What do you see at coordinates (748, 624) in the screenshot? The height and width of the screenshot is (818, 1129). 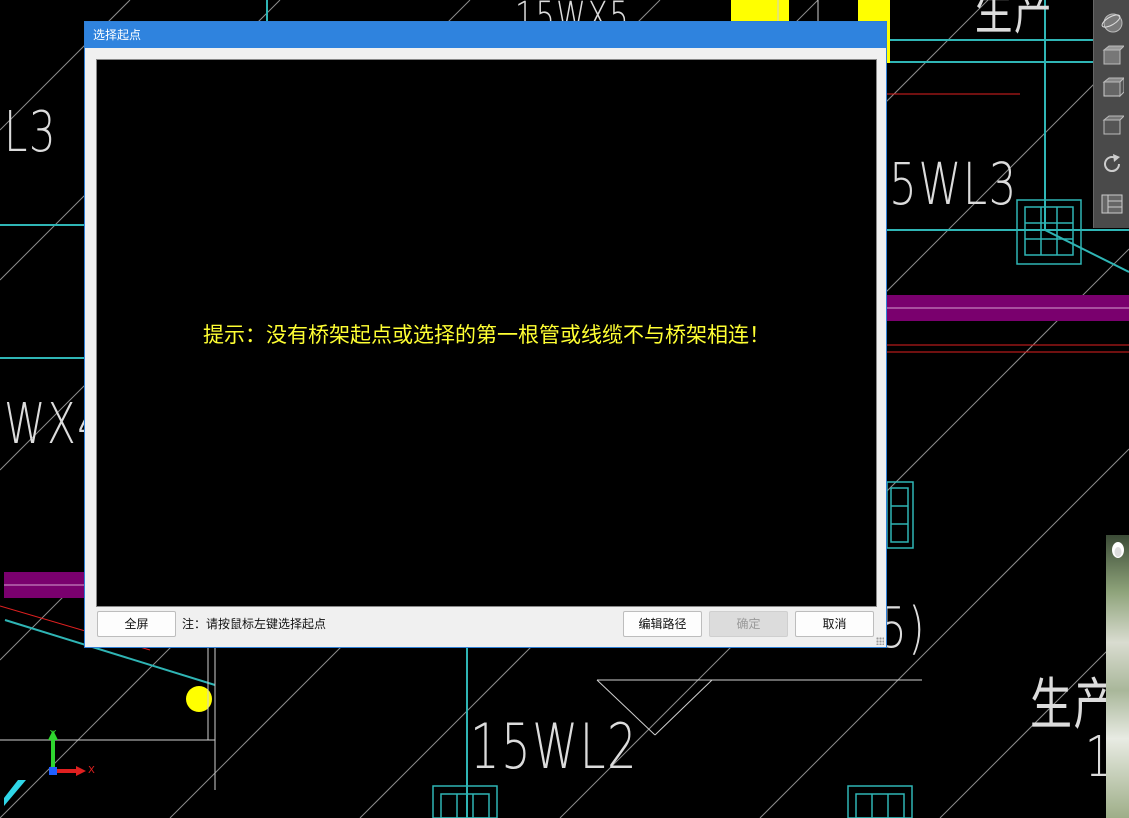 I see `ok-button: 确定` at bounding box center [748, 624].